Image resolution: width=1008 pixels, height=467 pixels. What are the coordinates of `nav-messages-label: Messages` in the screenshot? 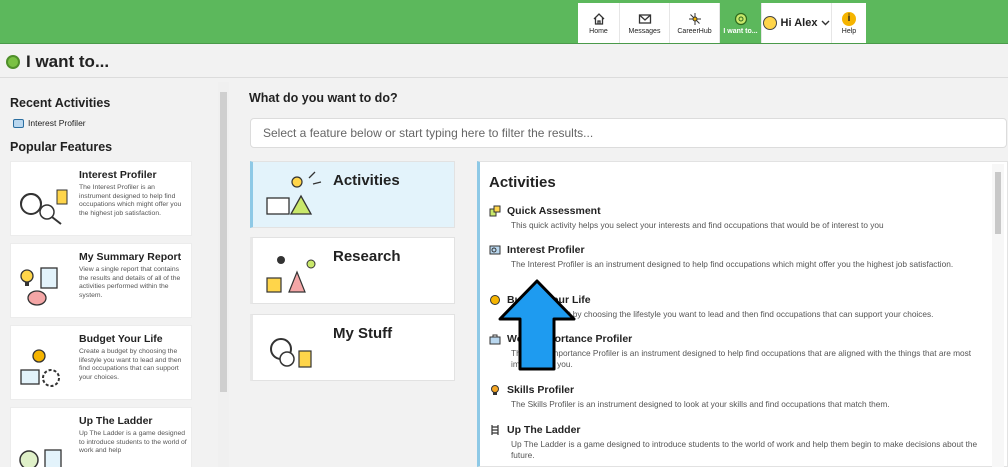 It's located at (644, 31).